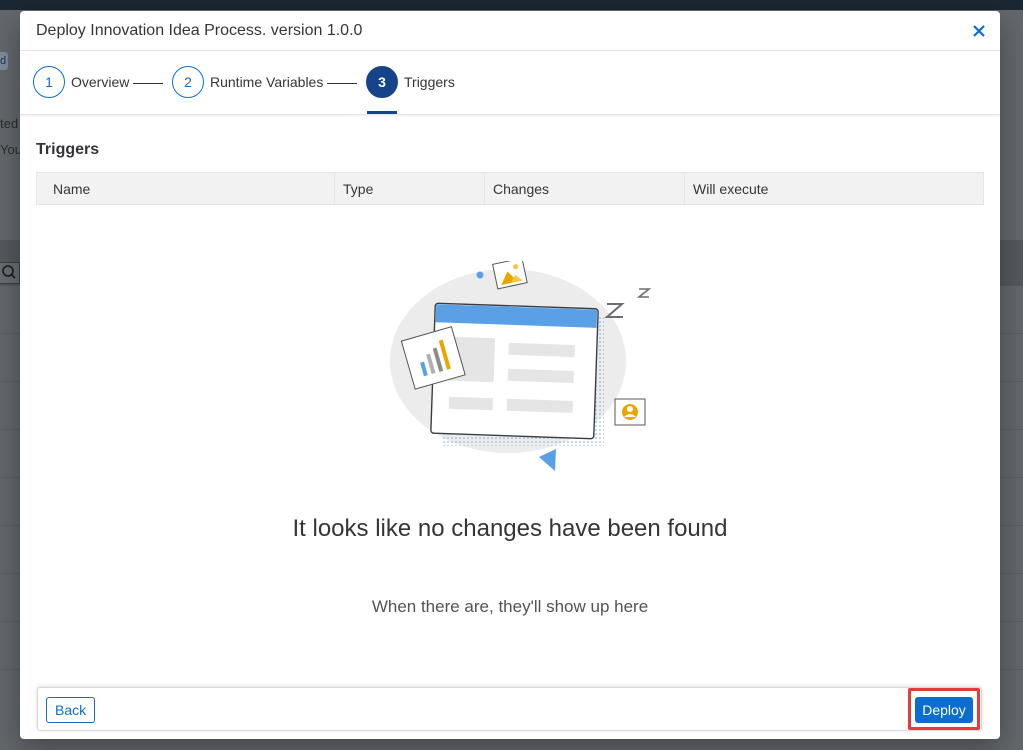  I want to click on empty-state-title: It looks like no changes have been found, so click(510, 528).